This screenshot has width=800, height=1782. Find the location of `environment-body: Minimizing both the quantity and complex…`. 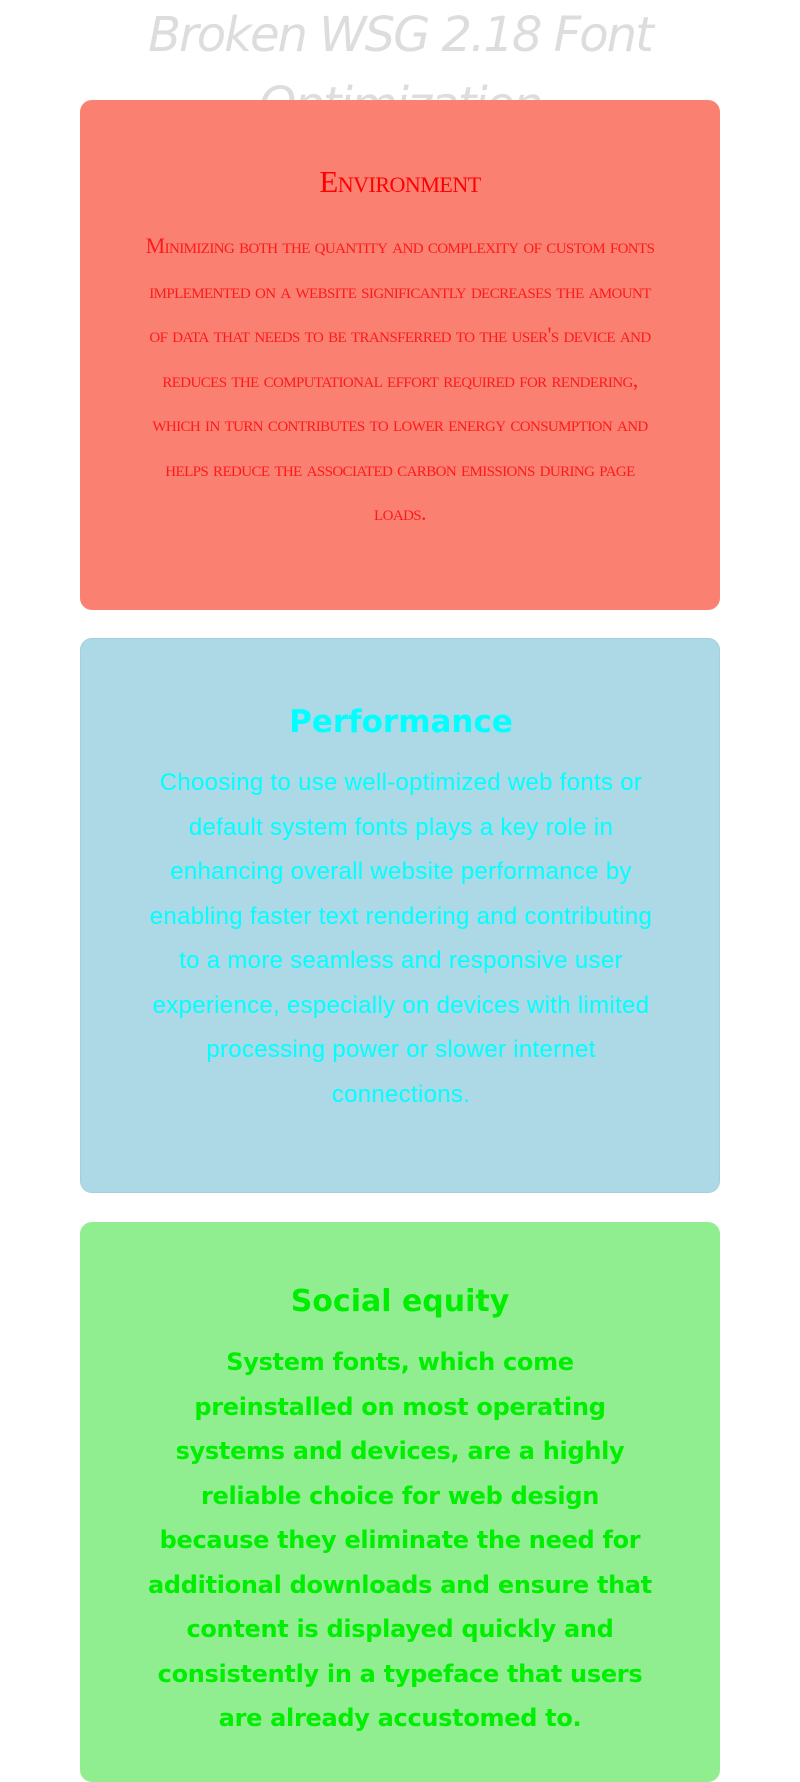

environment-body: Minimizing both the quantity and complex… is located at coordinates (400, 379).